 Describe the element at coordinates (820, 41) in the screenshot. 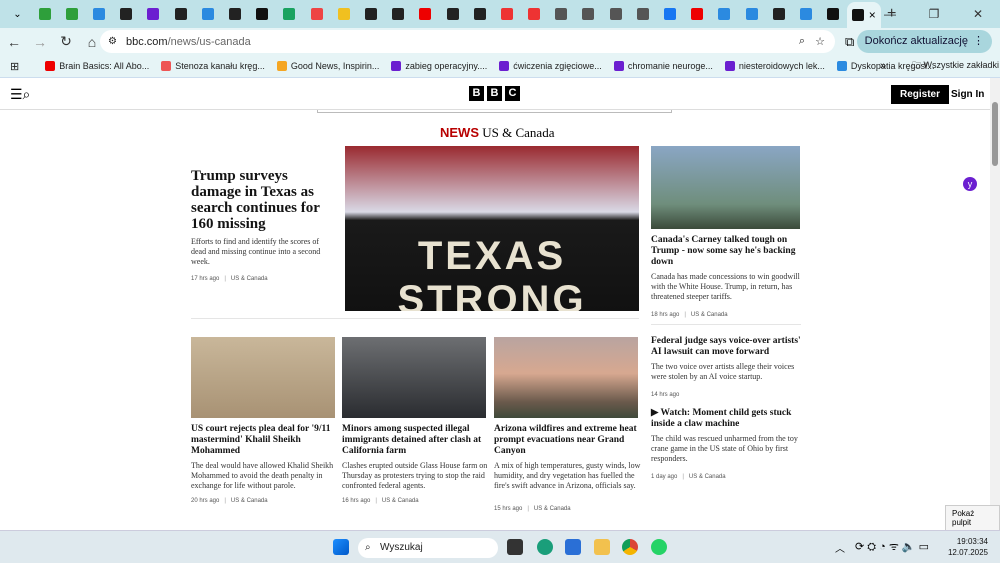

I see `bookmark-star-icon: ☆` at that location.